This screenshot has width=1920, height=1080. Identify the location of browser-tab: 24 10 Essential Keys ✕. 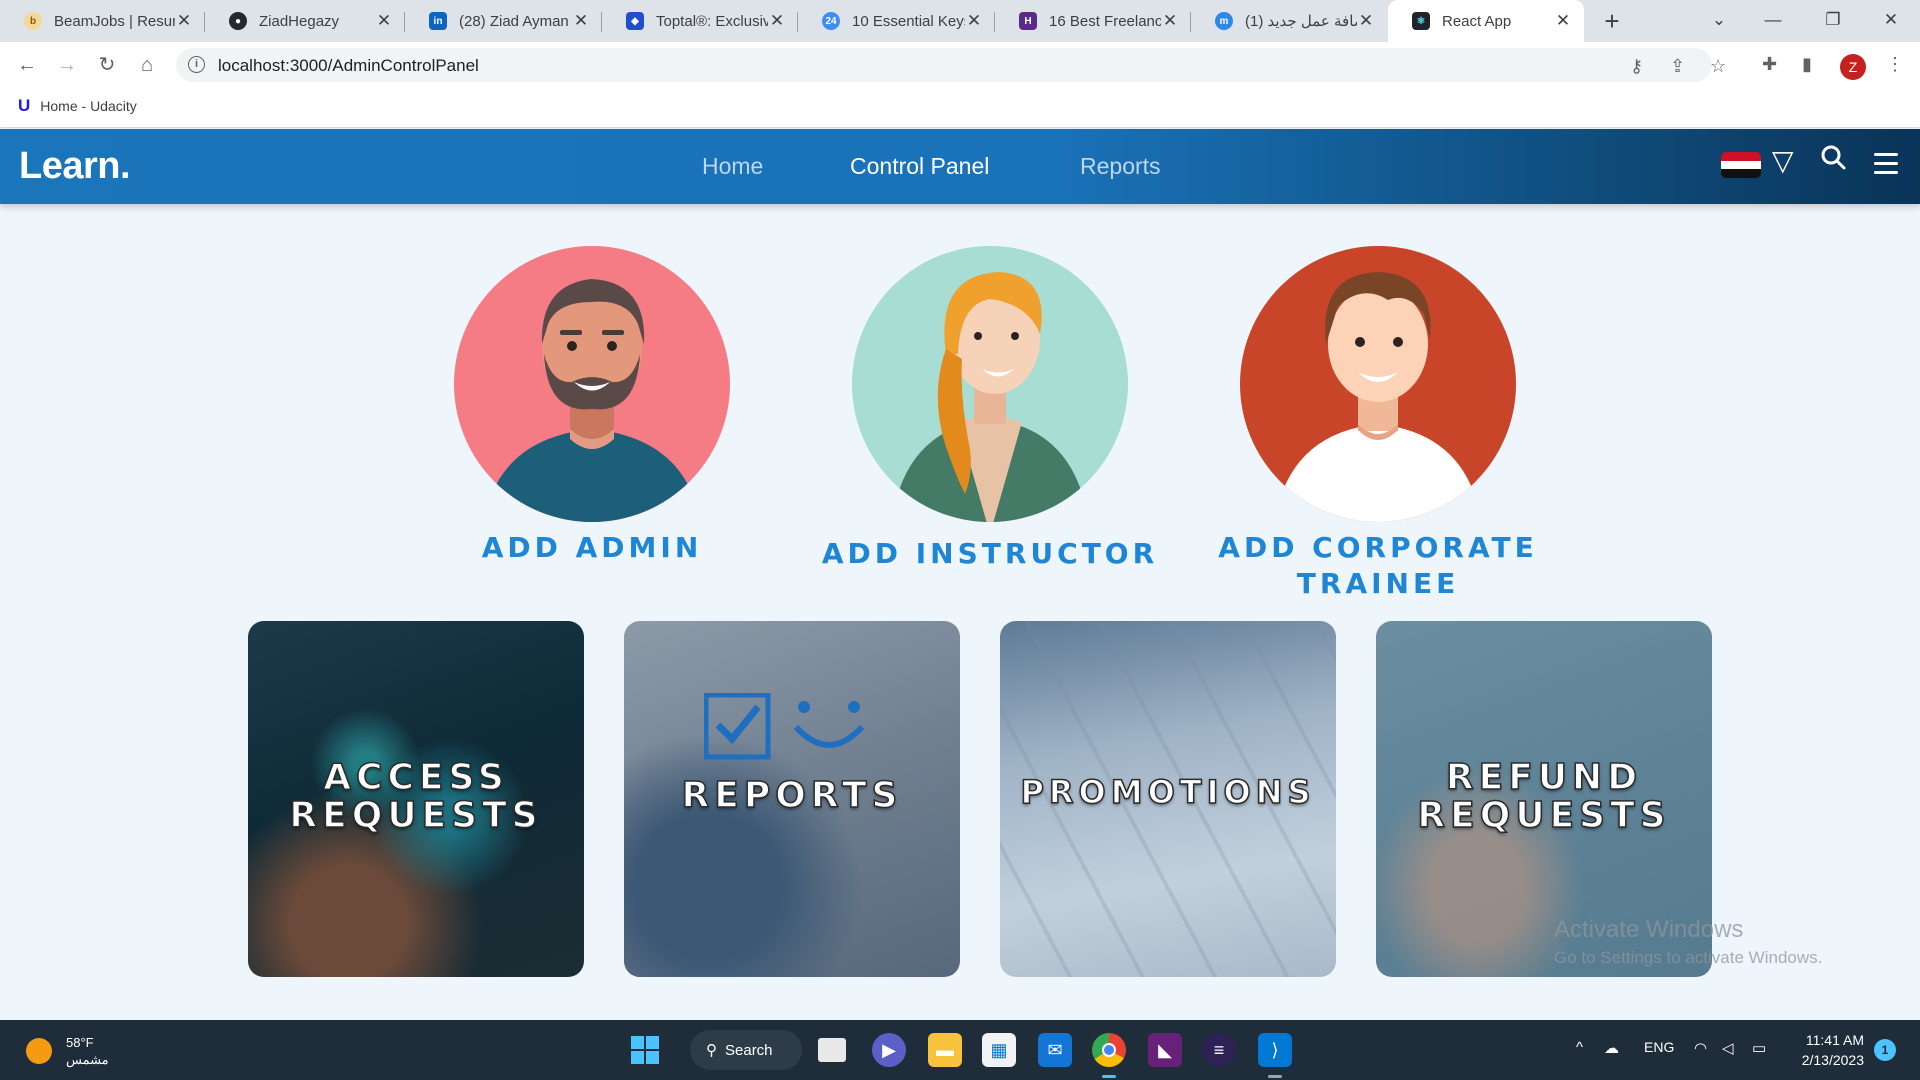
(896, 21).